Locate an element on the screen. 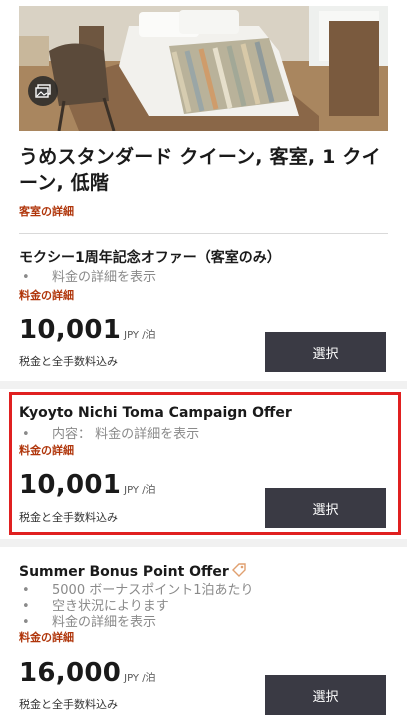  offer-title: モクシー1周年記念オファー（客室のみ） is located at coordinates (150, 258).